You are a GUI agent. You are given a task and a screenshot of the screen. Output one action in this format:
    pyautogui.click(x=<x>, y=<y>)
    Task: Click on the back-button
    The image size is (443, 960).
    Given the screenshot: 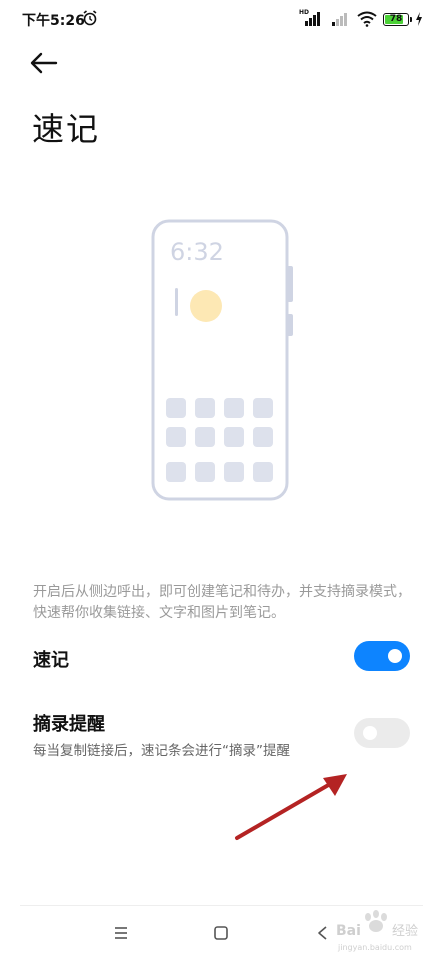 What is the action you would take?
    pyautogui.click(x=44, y=63)
    